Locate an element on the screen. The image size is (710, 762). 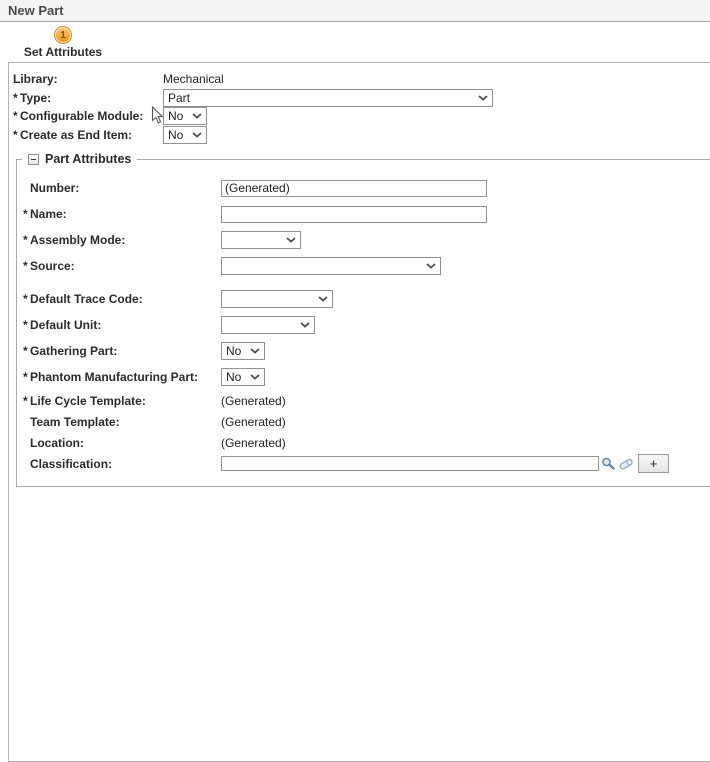
phantom-manufacturing-part-select-value: No is located at coordinates (234, 377).